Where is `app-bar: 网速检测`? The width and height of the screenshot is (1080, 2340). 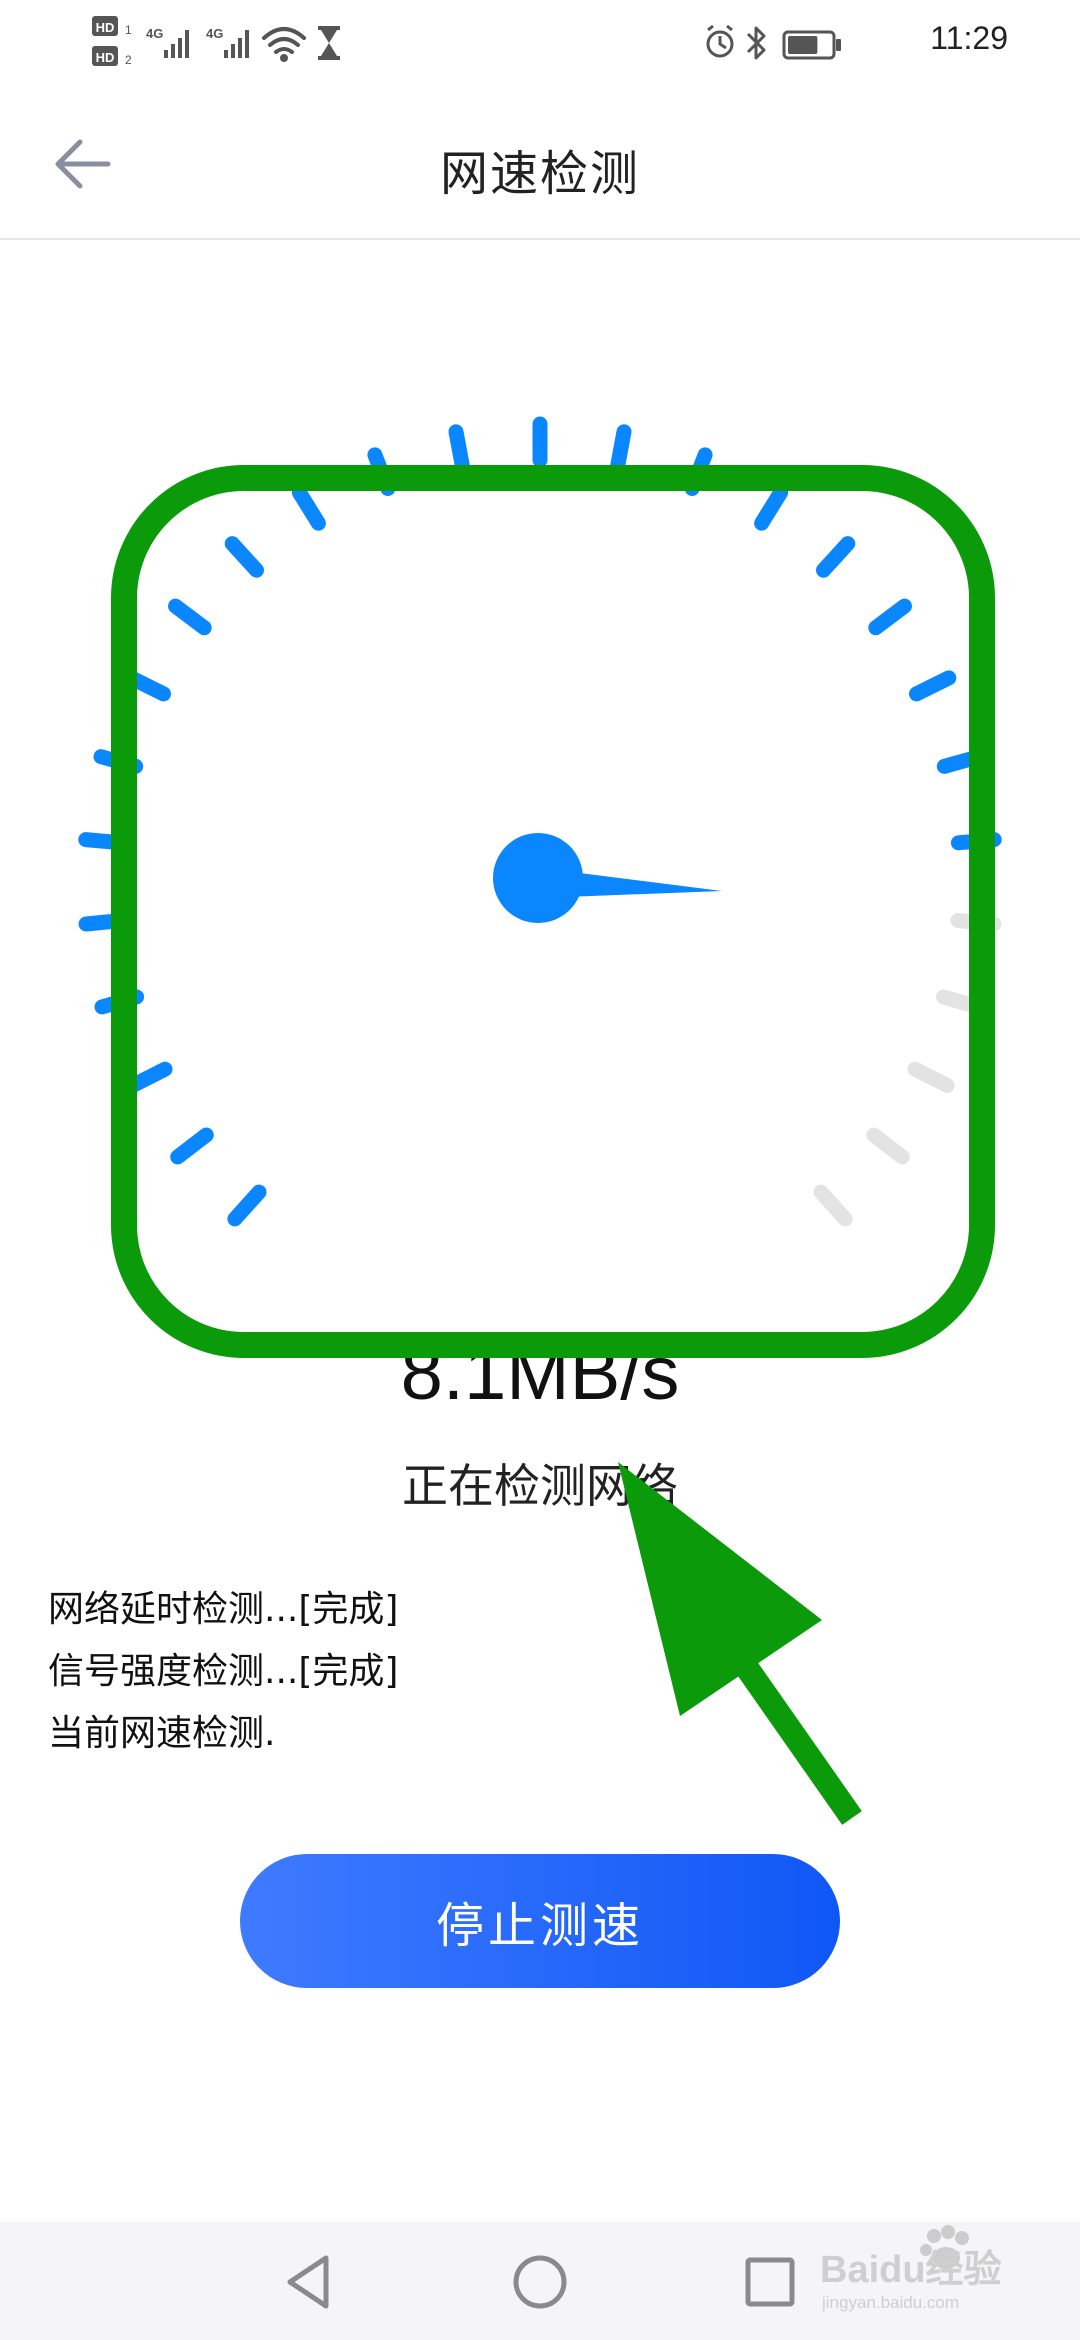 app-bar: 网速检测 is located at coordinates (540, 162).